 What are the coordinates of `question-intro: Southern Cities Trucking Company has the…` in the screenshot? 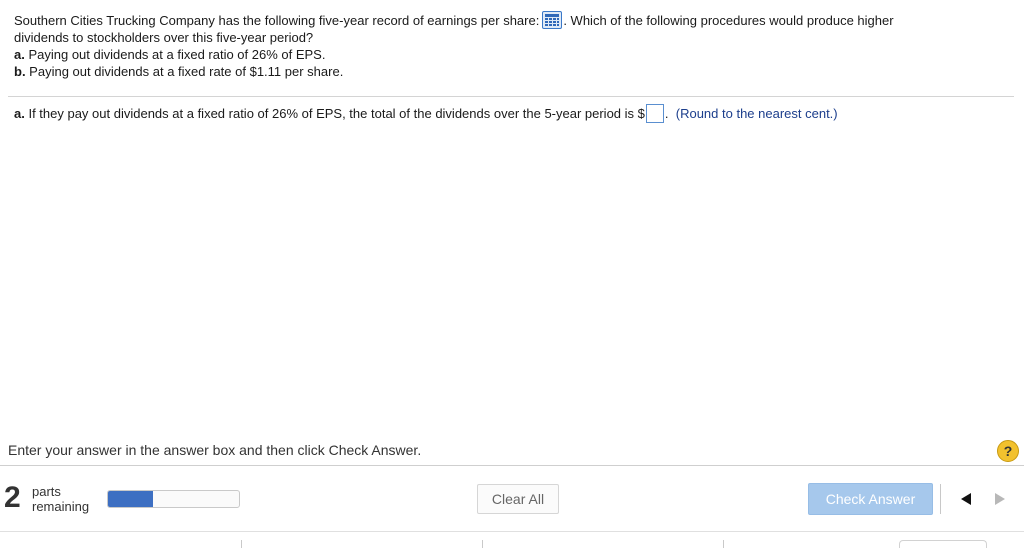 It's located at (277, 20).